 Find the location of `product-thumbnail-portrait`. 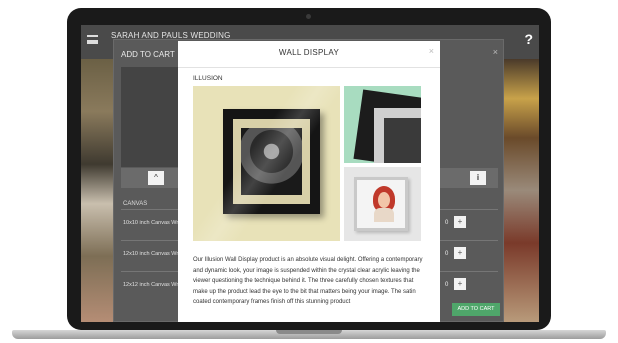

product-thumbnail-portrait is located at coordinates (382, 204).